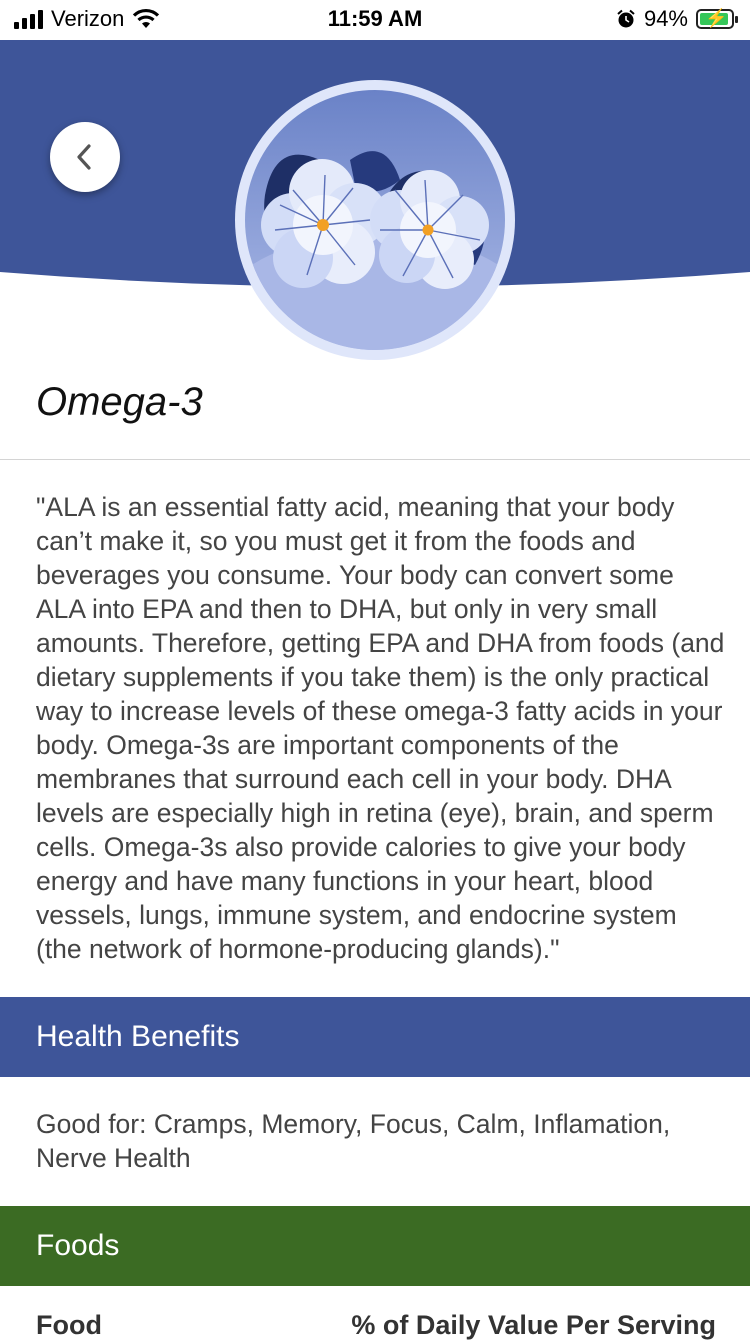 The width and height of the screenshot is (750, 1341). Describe the element at coordinates (138, 1036) in the screenshot. I see `health-benefits-title: Health Benefits` at that location.